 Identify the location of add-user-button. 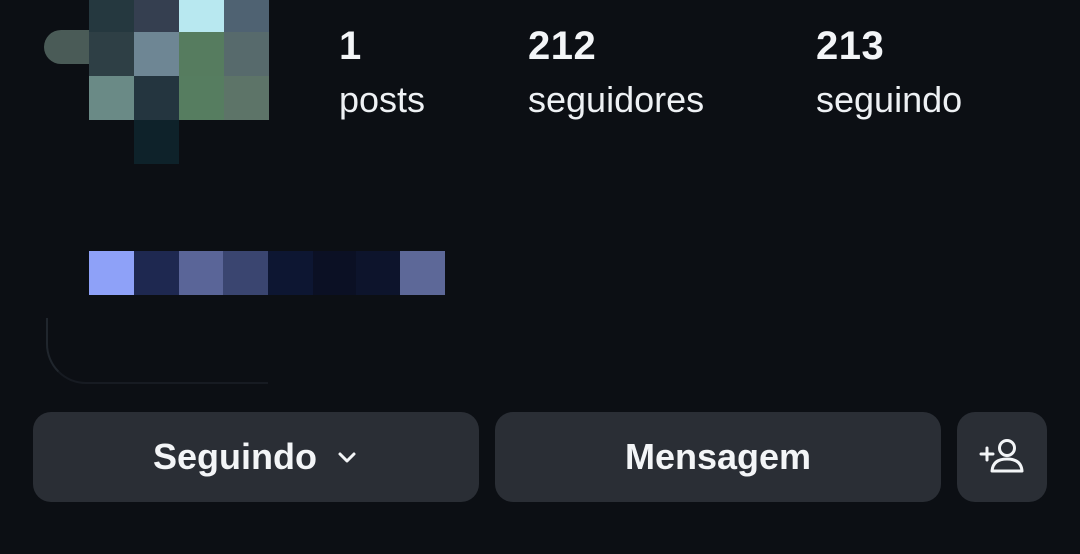
(1002, 457).